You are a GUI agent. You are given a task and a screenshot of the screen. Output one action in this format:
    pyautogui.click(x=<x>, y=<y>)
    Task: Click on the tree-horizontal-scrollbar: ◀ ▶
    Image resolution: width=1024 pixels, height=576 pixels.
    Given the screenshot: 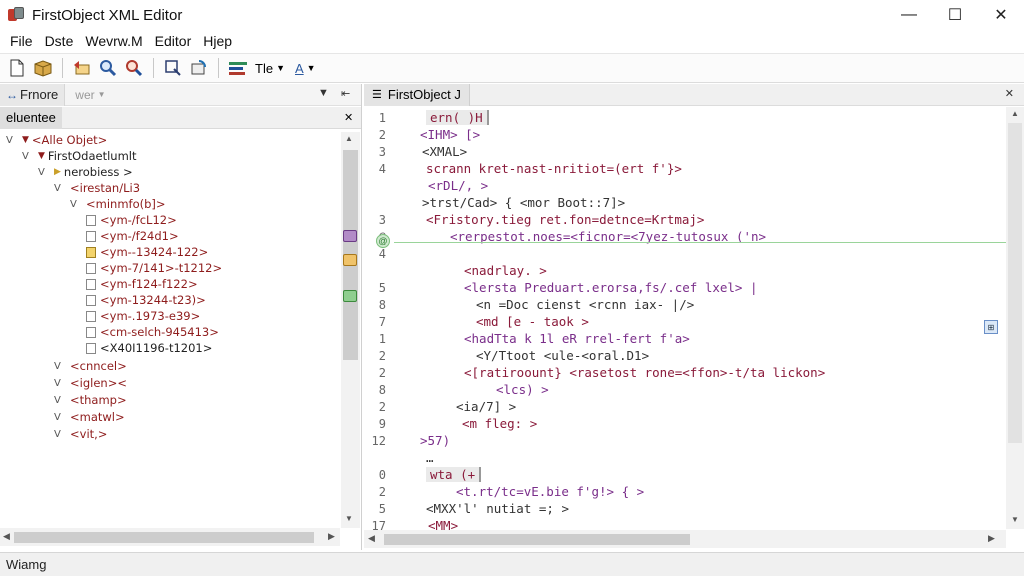 What is the action you would take?
    pyautogui.click(x=170, y=537)
    